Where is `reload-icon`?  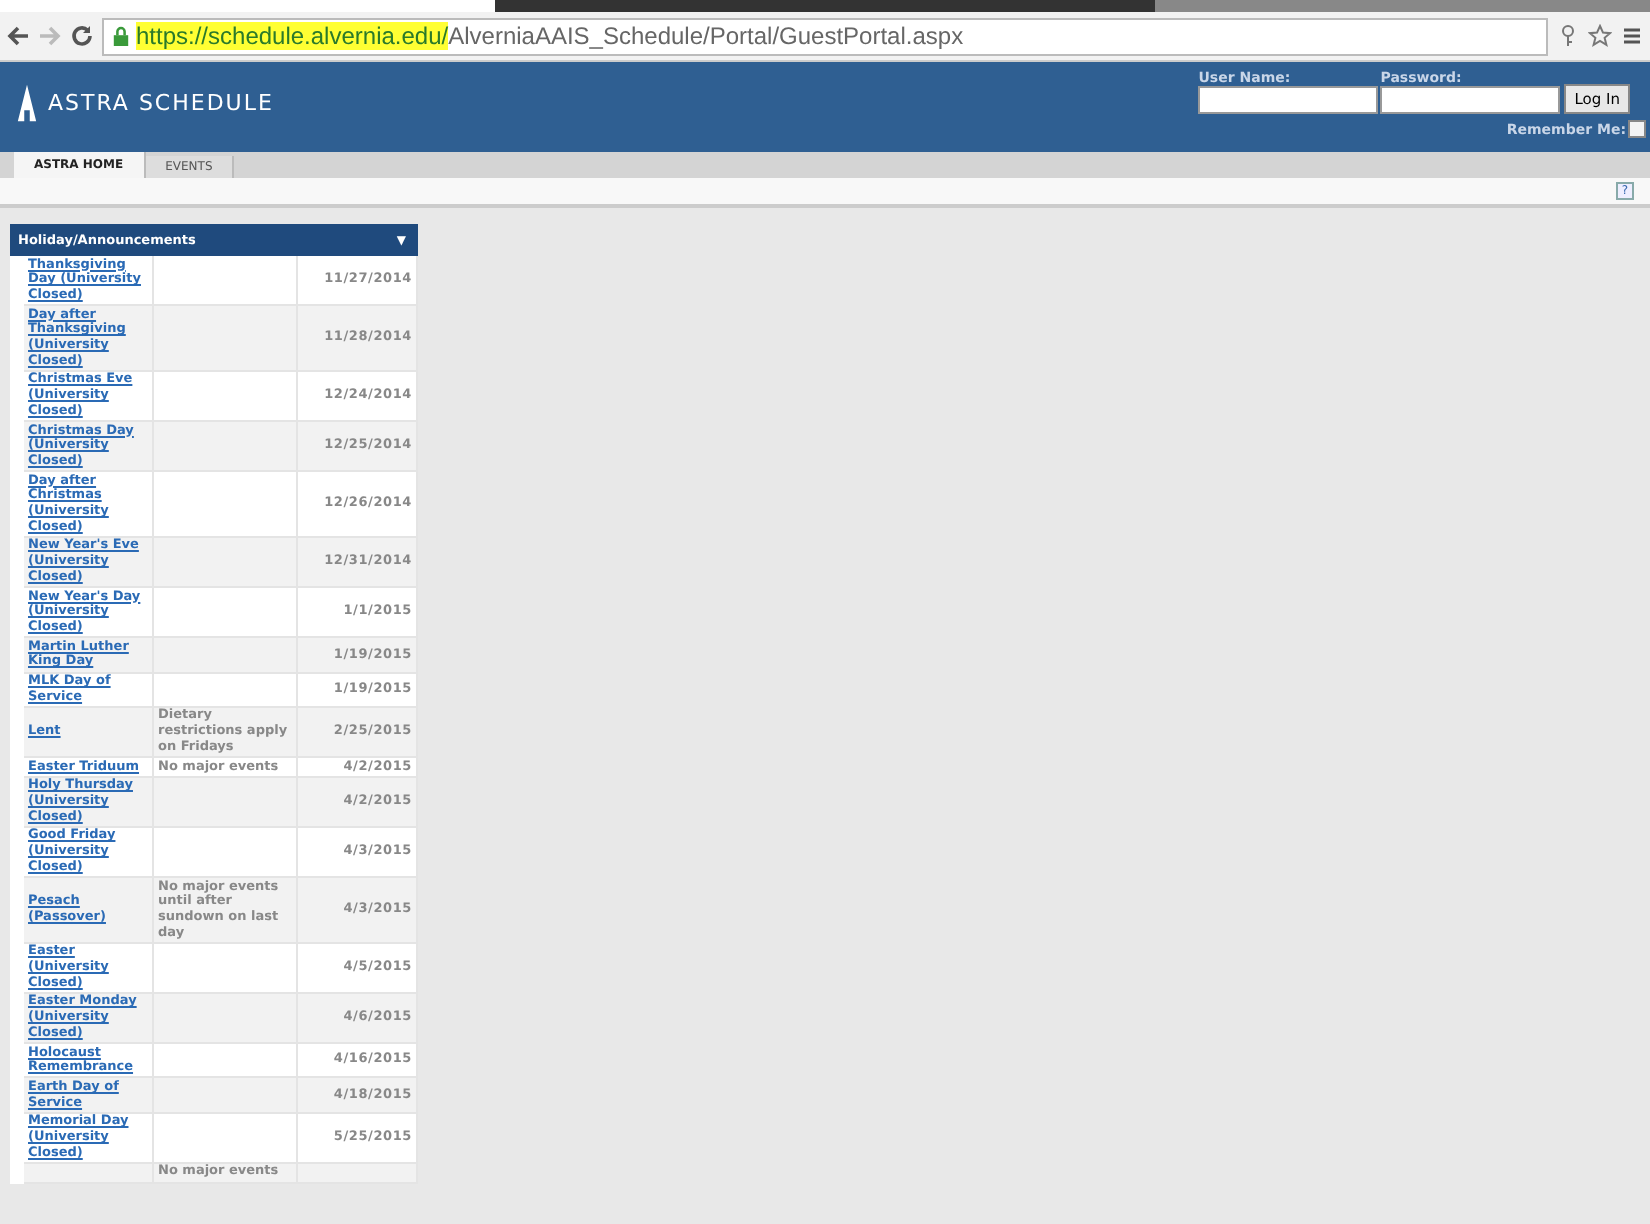 reload-icon is located at coordinates (82, 36).